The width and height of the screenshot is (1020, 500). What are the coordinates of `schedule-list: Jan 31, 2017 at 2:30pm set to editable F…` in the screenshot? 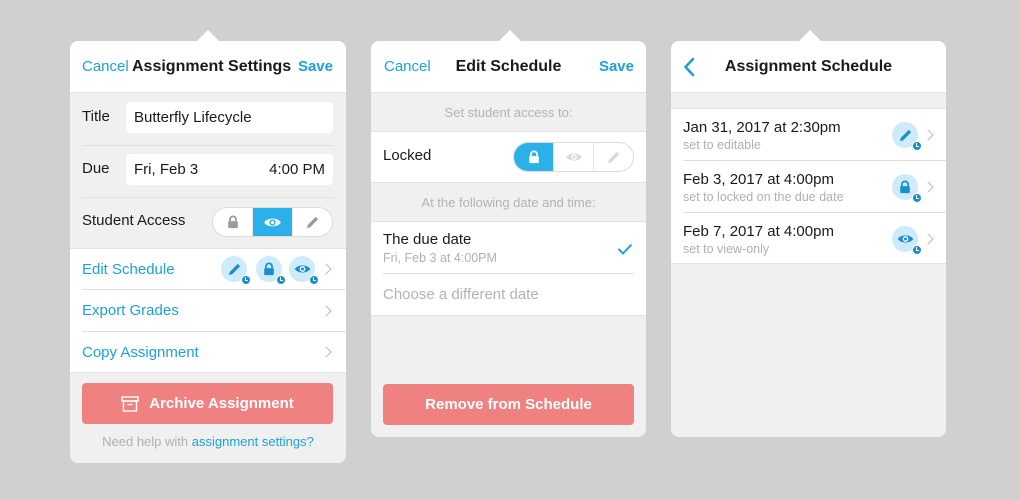 It's located at (808, 186).